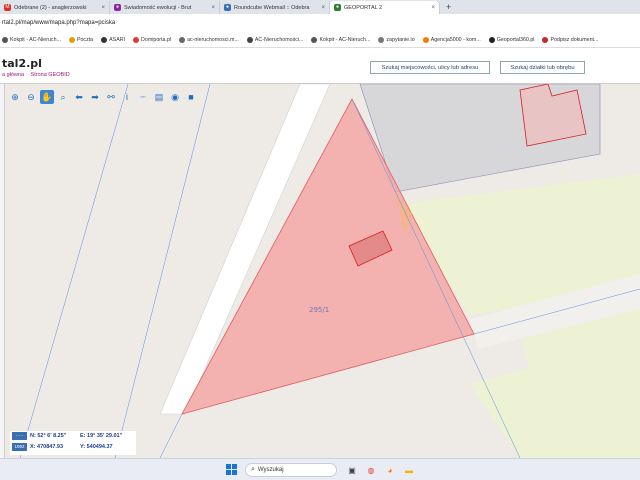 This screenshot has height=480, width=640. Describe the element at coordinates (448, 7) in the screenshot. I see `new-tab-button: +` at that location.